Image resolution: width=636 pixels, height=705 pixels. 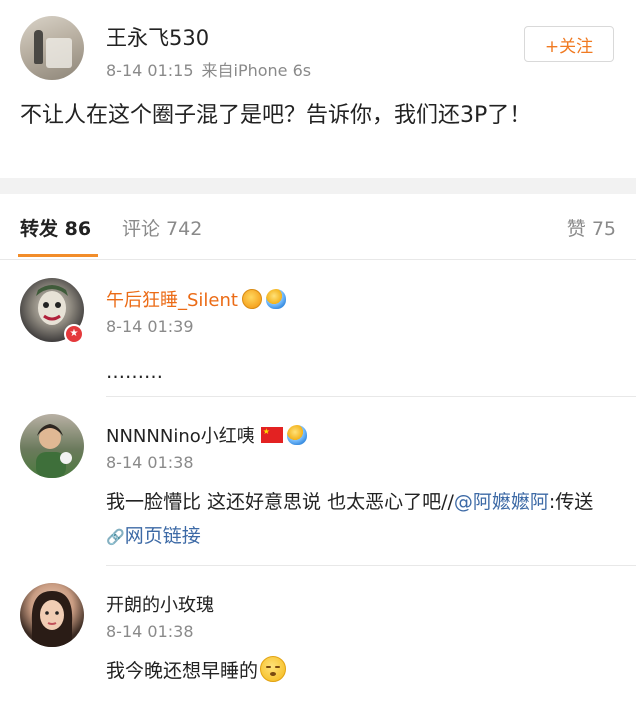 What do you see at coordinates (318, 227) in the screenshot?
I see `post-tabs: 转发 86 评论 742 赞 75` at bounding box center [318, 227].